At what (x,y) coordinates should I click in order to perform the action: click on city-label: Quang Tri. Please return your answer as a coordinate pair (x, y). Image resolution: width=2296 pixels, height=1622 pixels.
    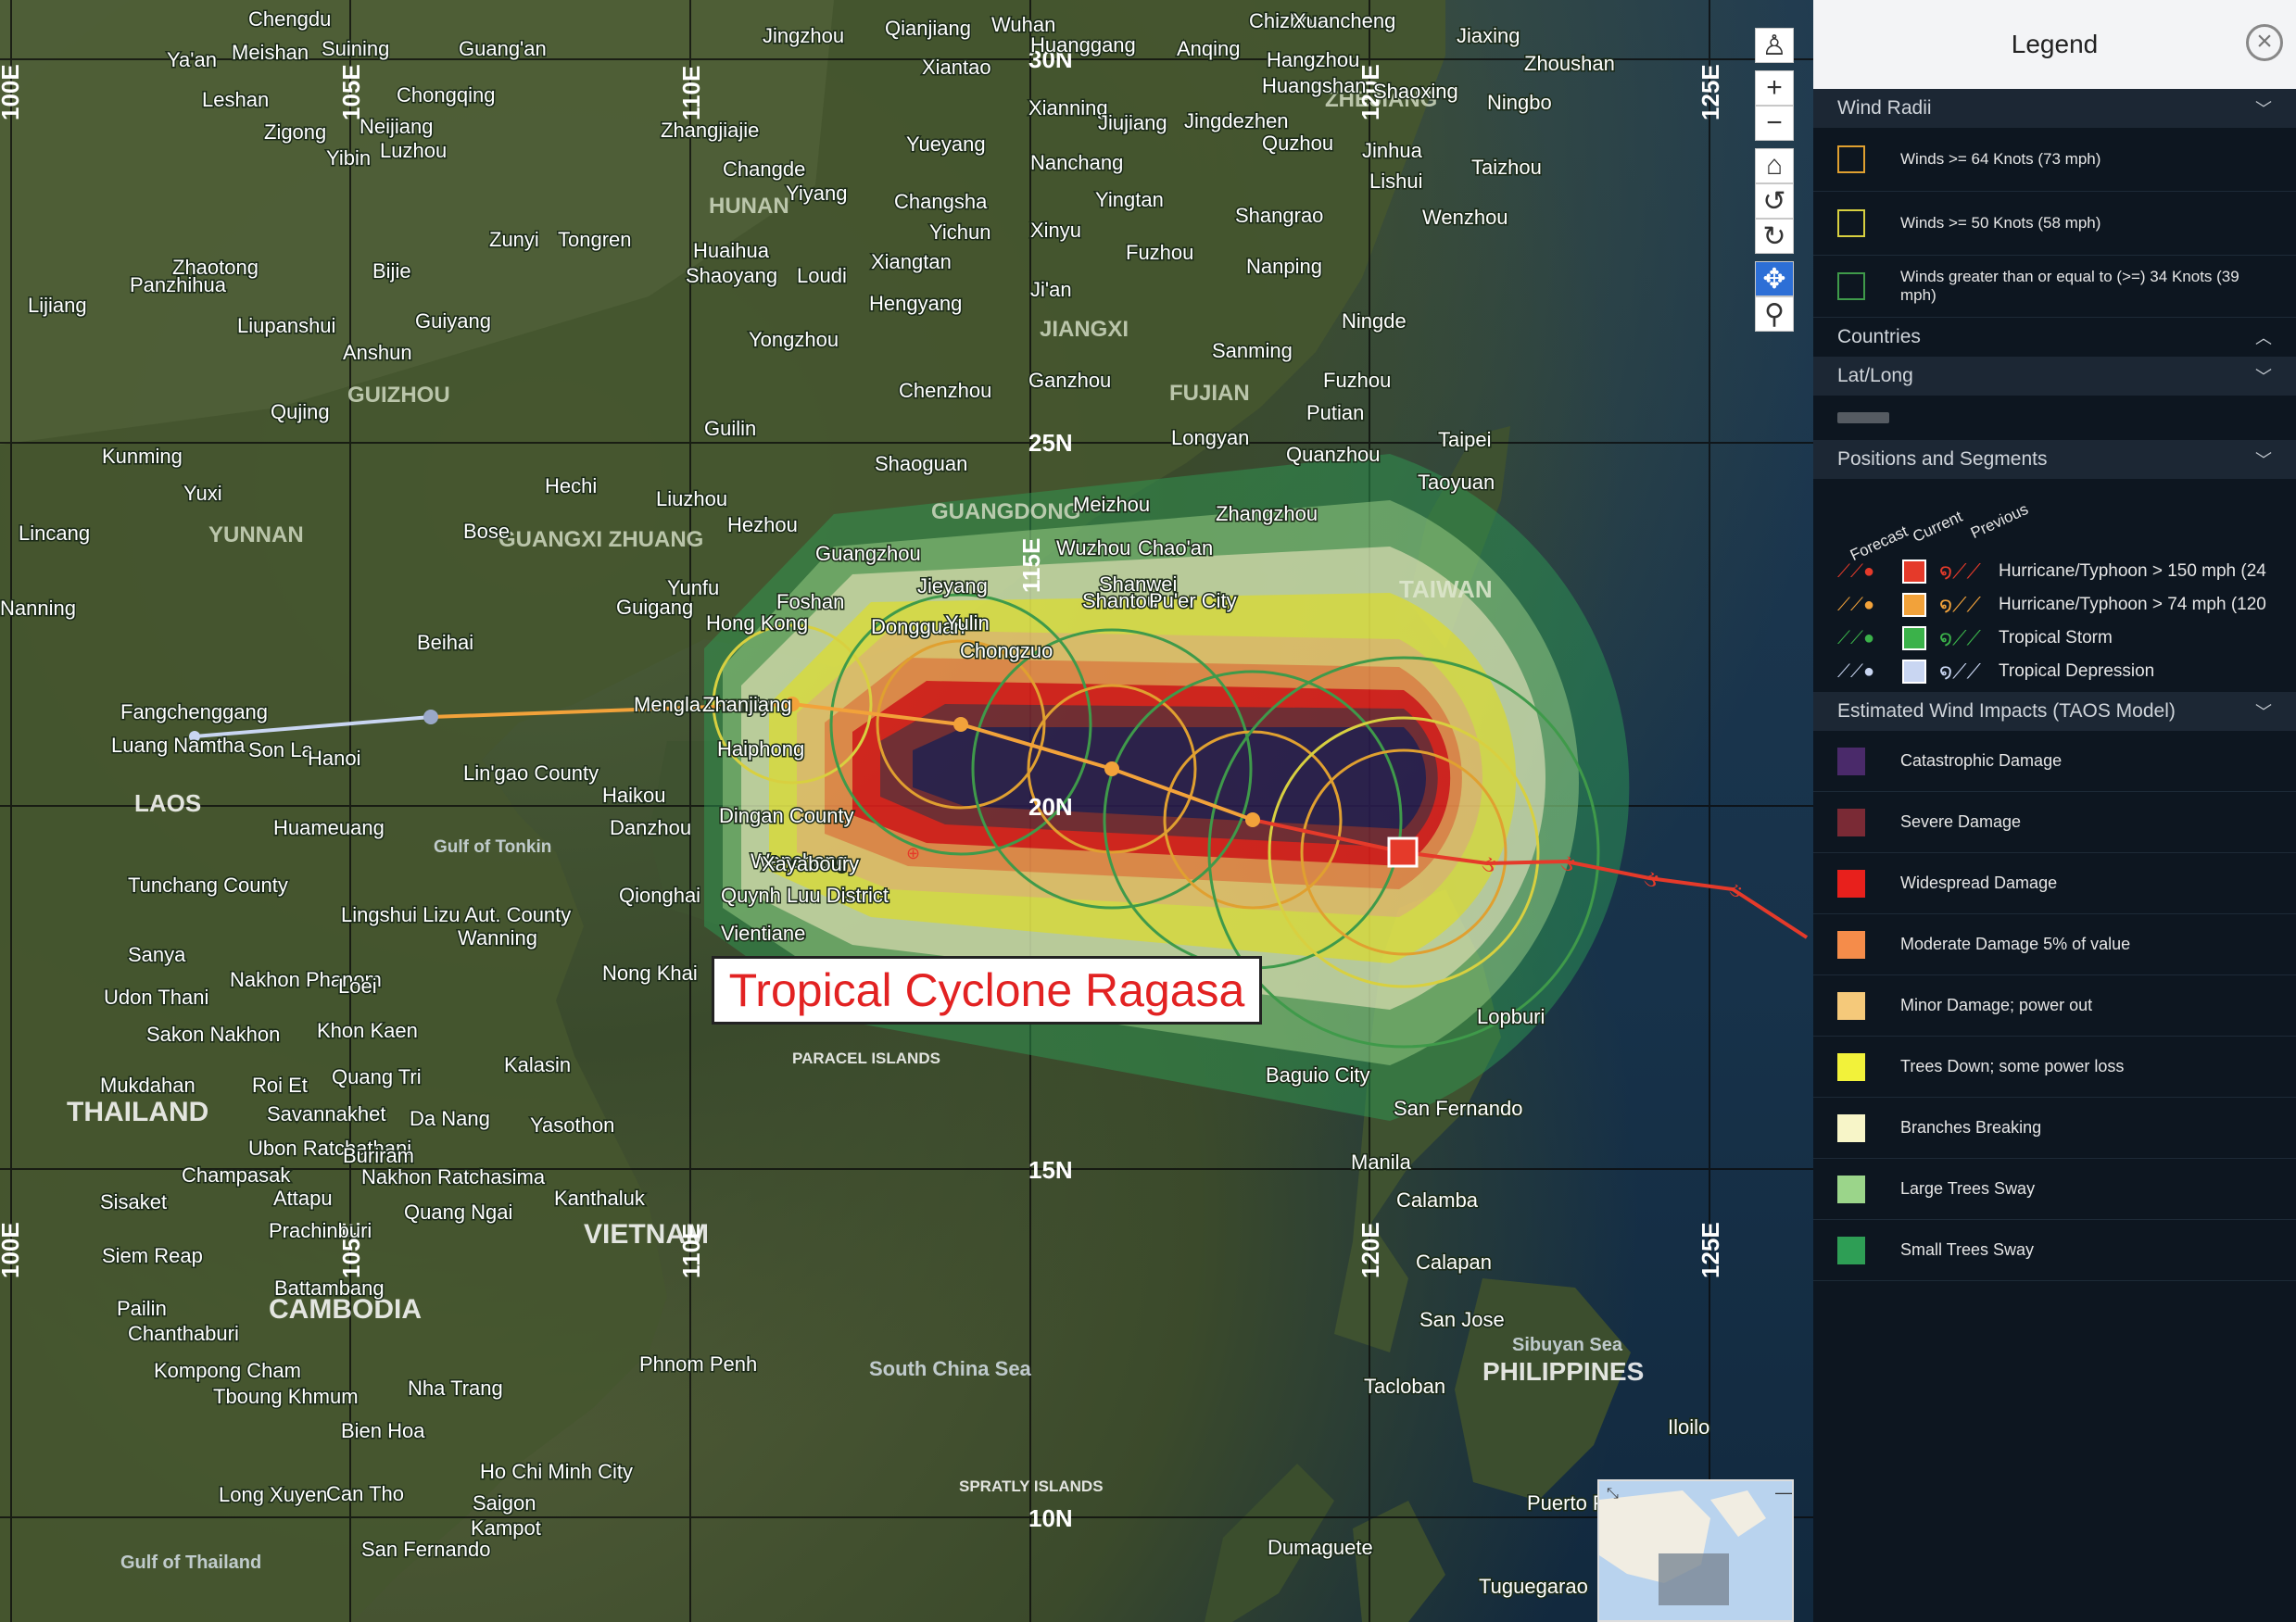
    Looking at the image, I should click on (377, 1076).